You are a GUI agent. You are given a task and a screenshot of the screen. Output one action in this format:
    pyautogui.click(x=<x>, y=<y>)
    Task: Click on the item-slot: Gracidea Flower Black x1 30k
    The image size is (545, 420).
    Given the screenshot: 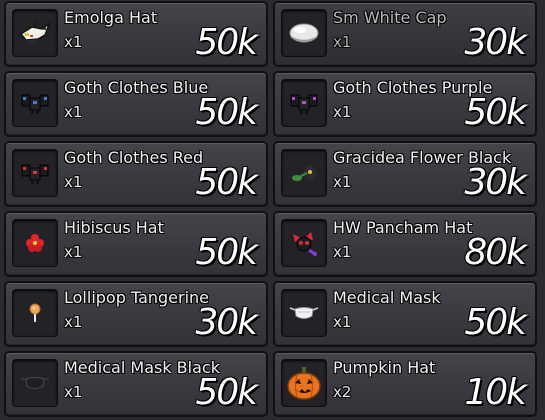 What is the action you would take?
    pyautogui.click(x=405, y=174)
    